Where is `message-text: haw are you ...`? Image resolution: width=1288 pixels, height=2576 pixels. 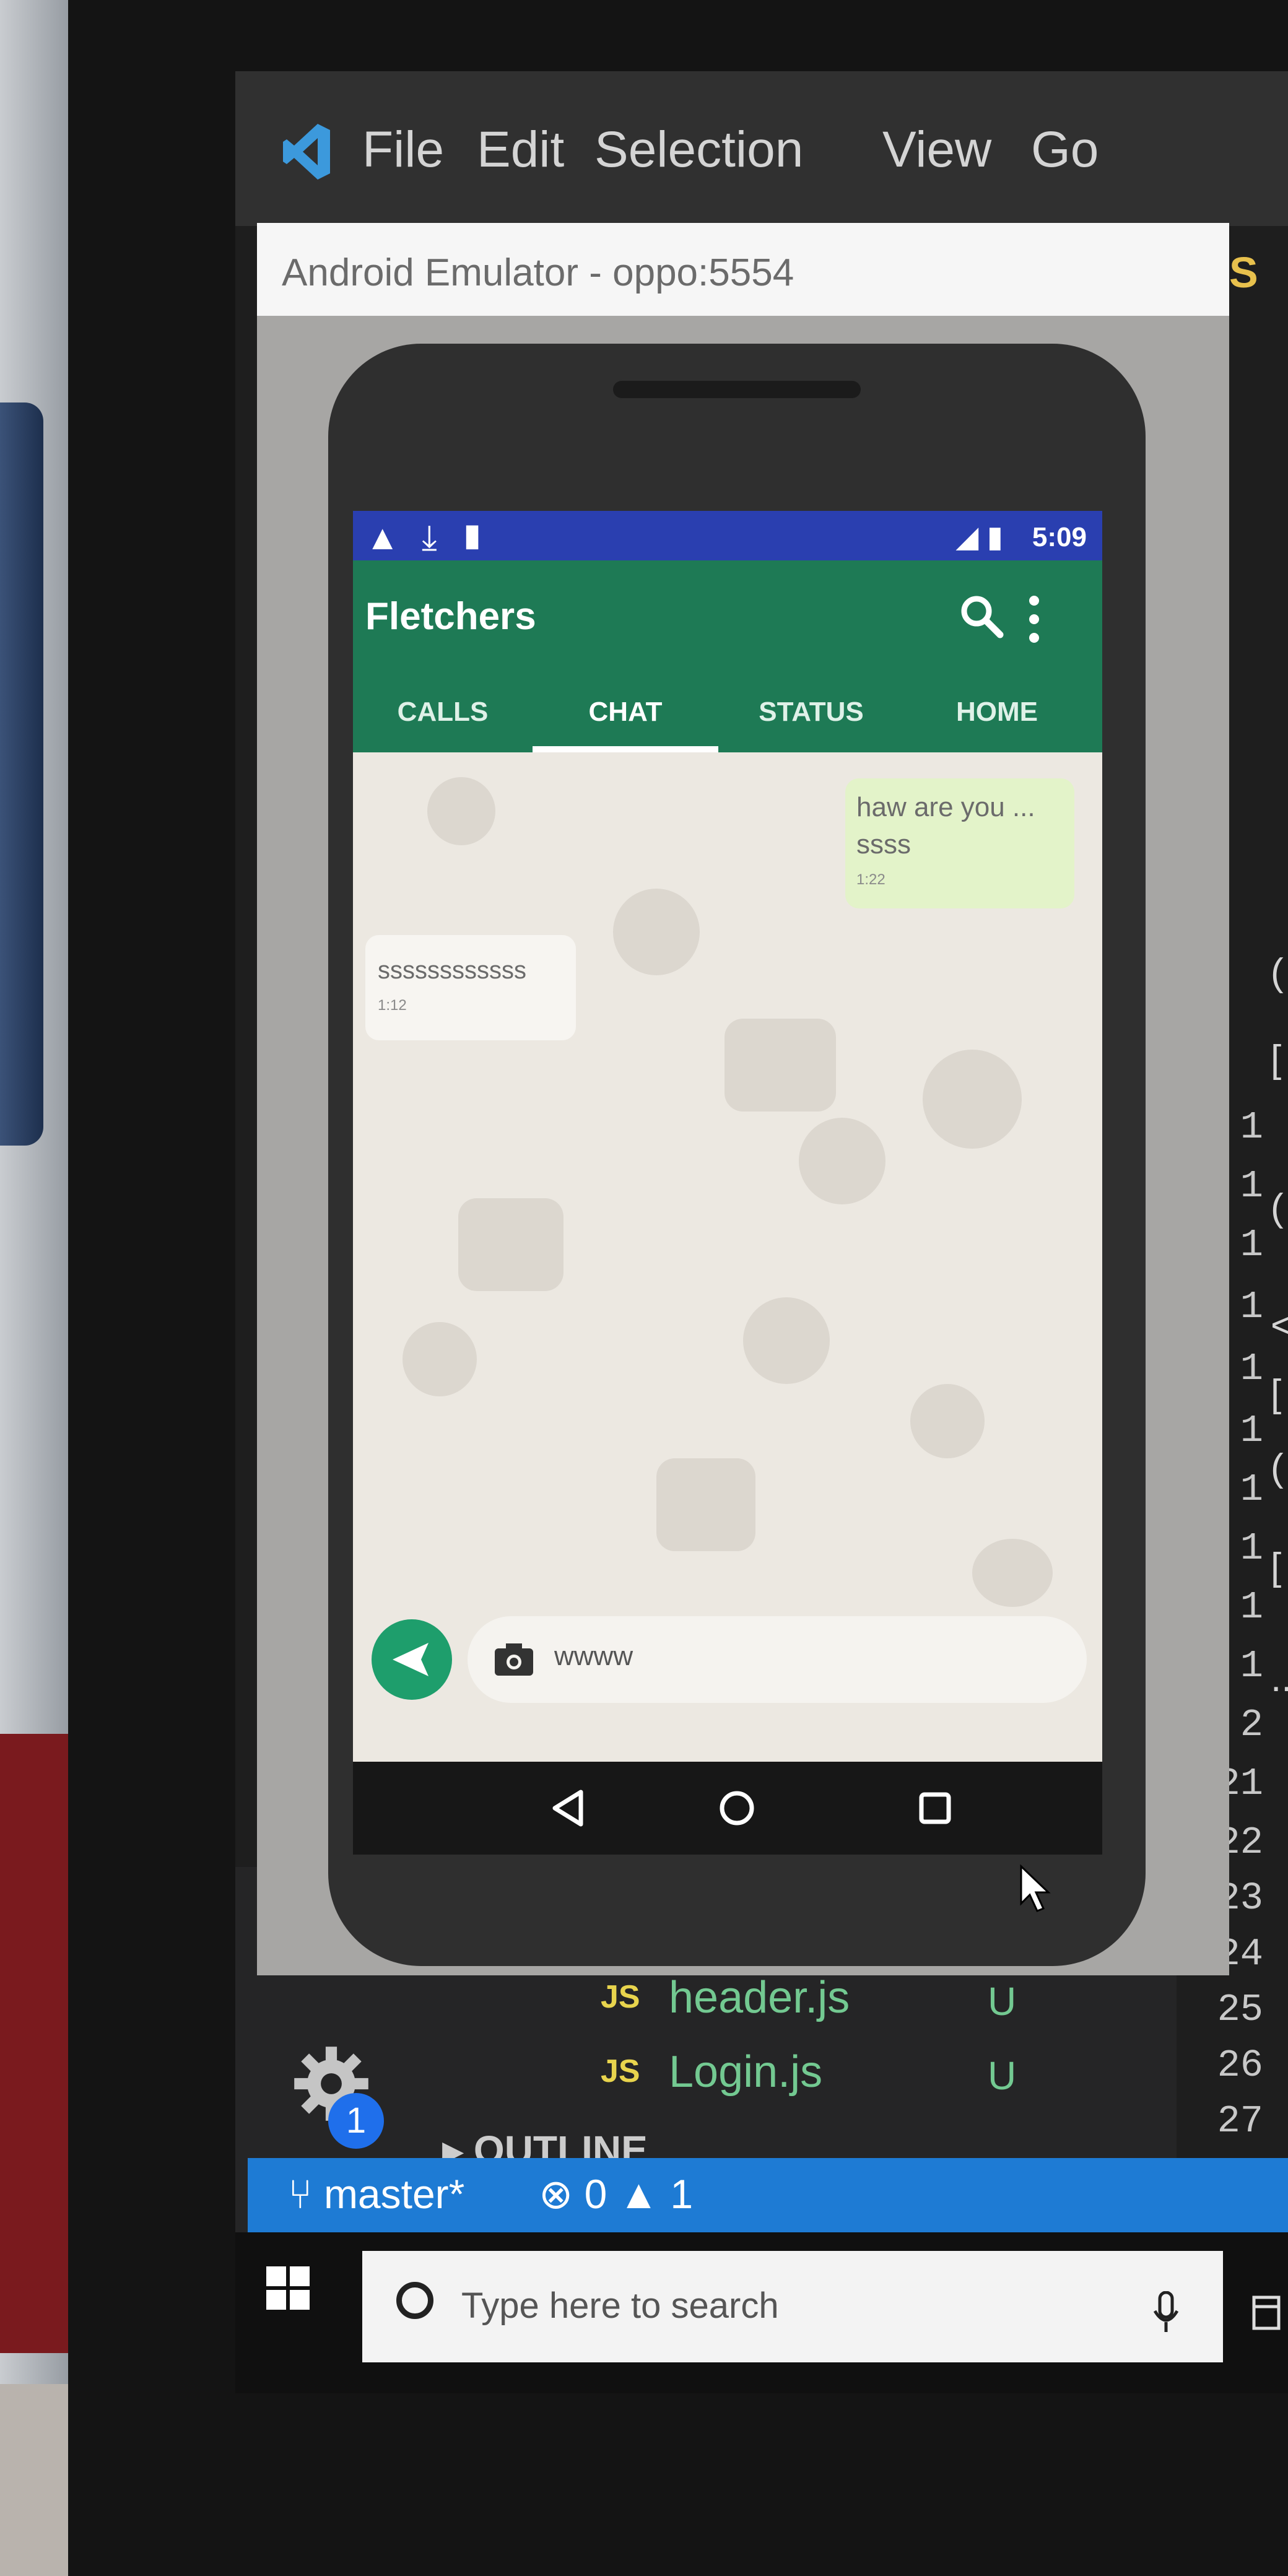 message-text: haw are you ... is located at coordinates (945, 807).